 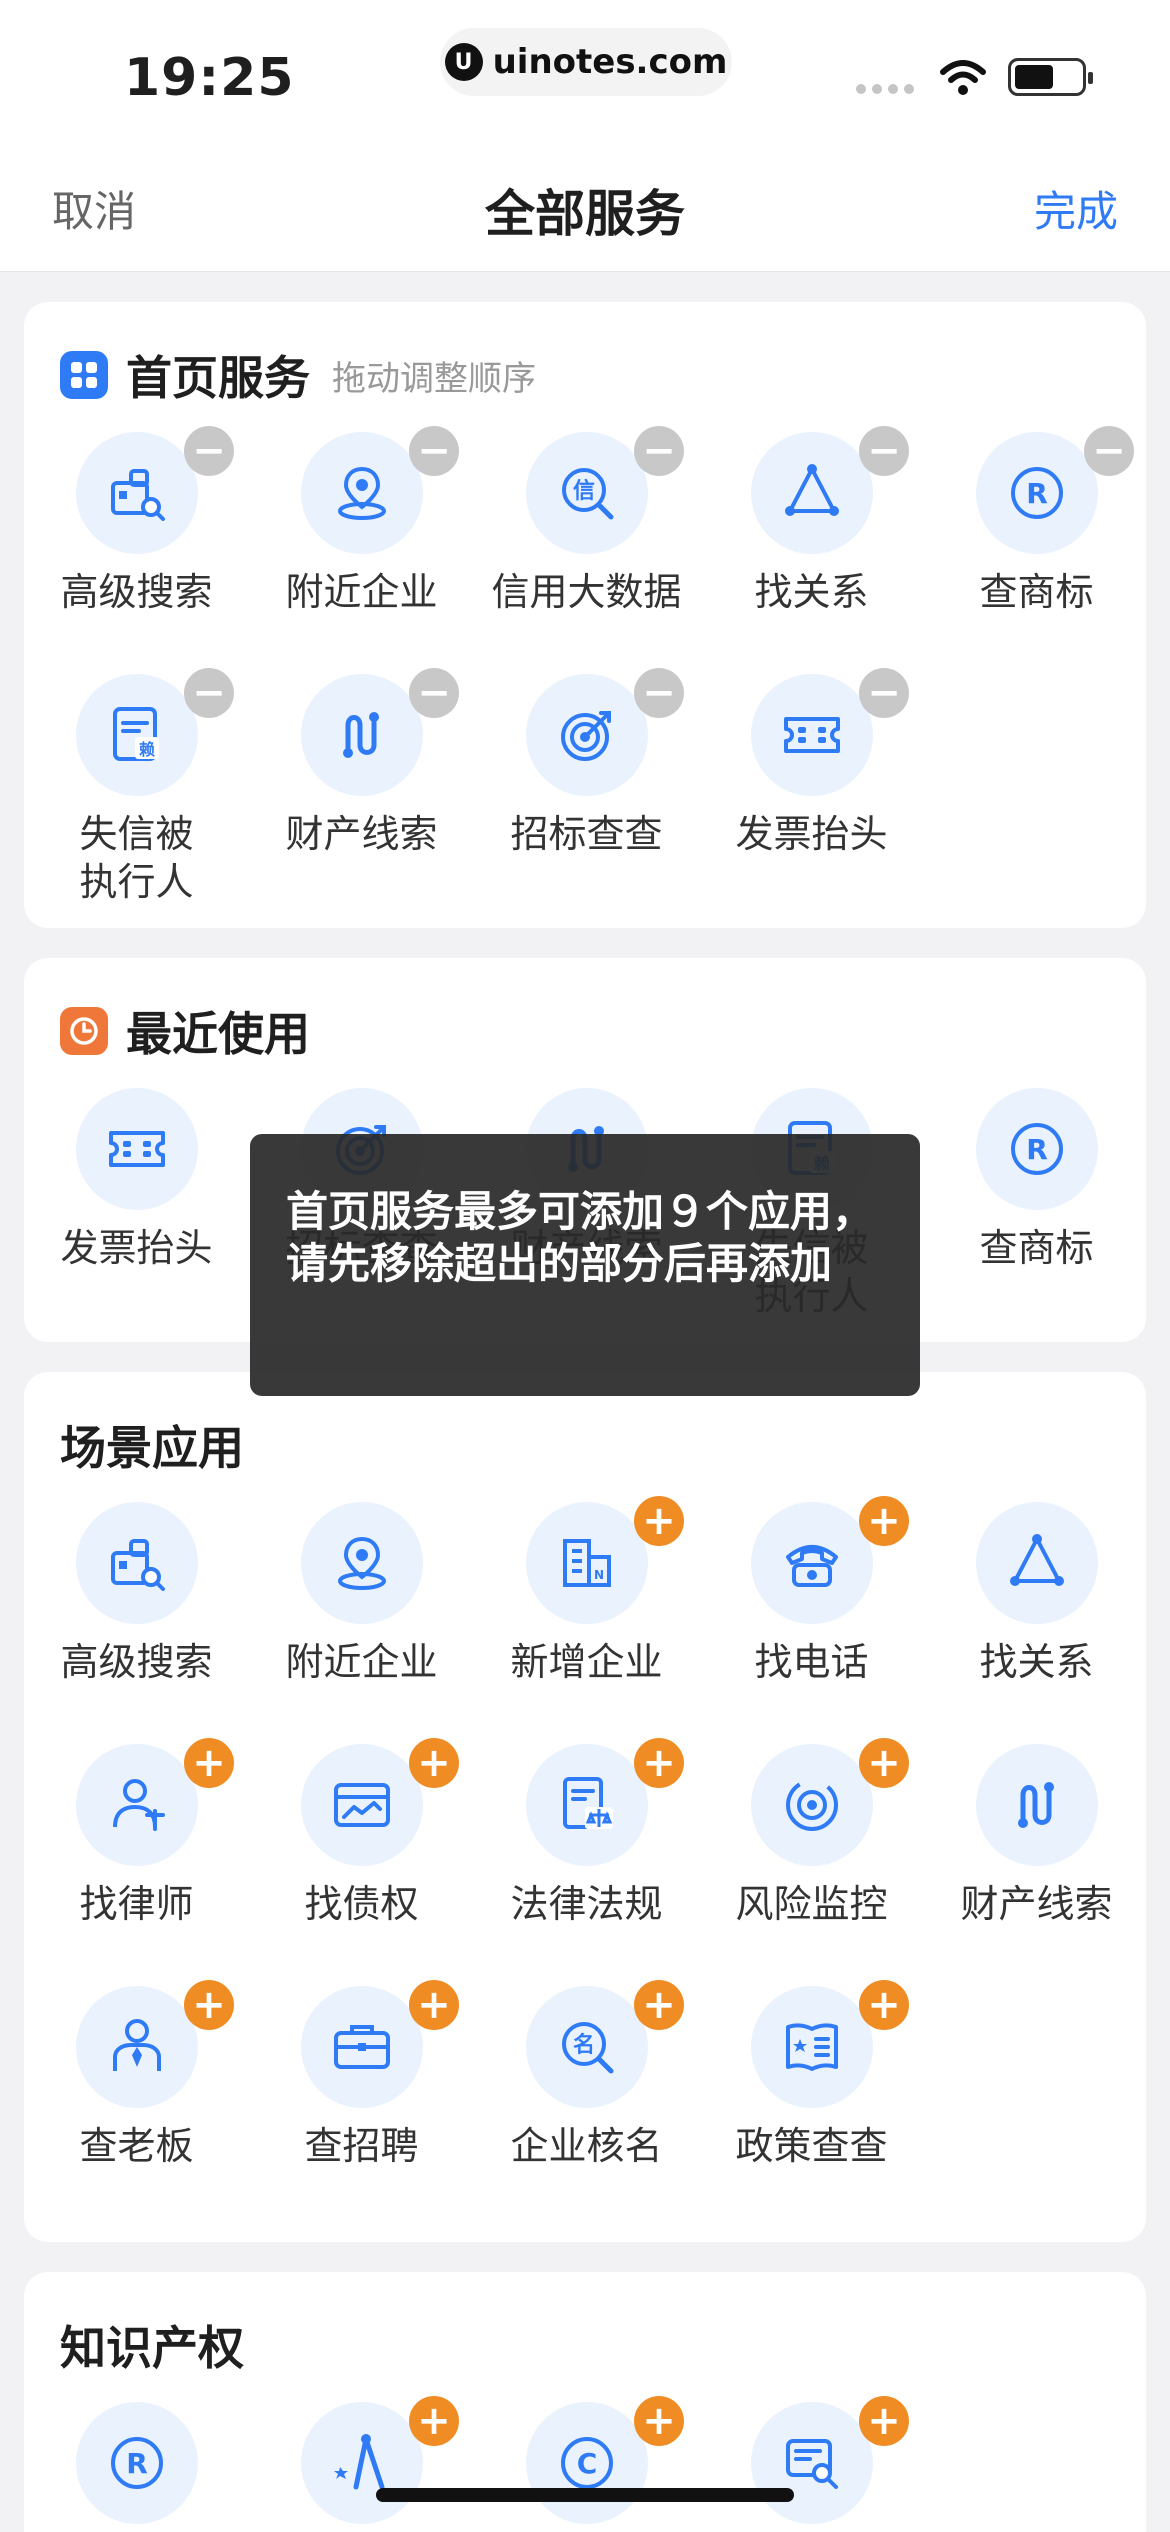 What do you see at coordinates (585, 2495) in the screenshot?
I see `home-indicator` at bounding box center [585, 2495].